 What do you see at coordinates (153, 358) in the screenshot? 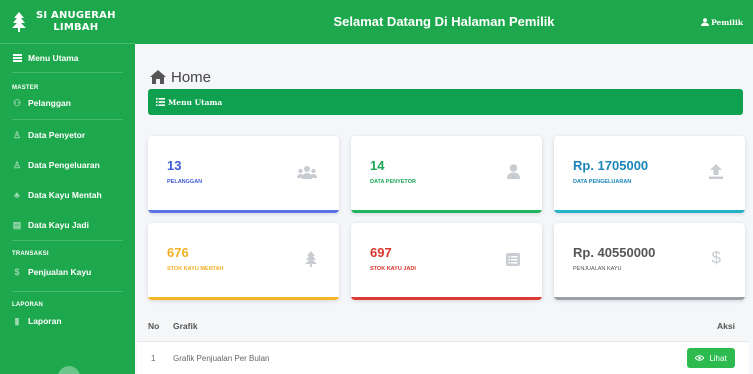
I see `row-no: 1` at bounding box center [153, 358].